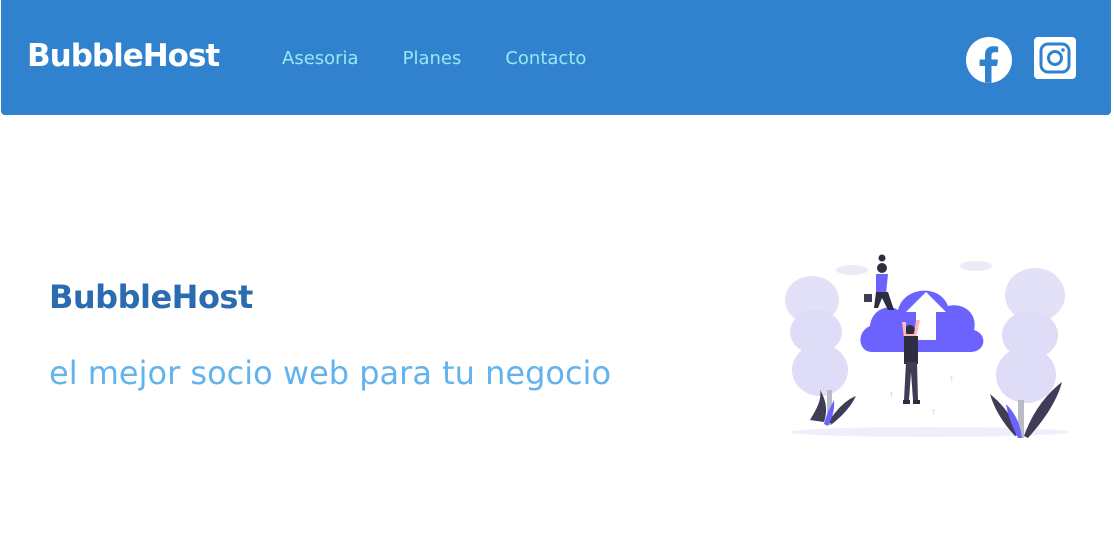 The width and height of the screenshot is (1114, 558). I want to click on instagram-icon, so click(1057, 60).